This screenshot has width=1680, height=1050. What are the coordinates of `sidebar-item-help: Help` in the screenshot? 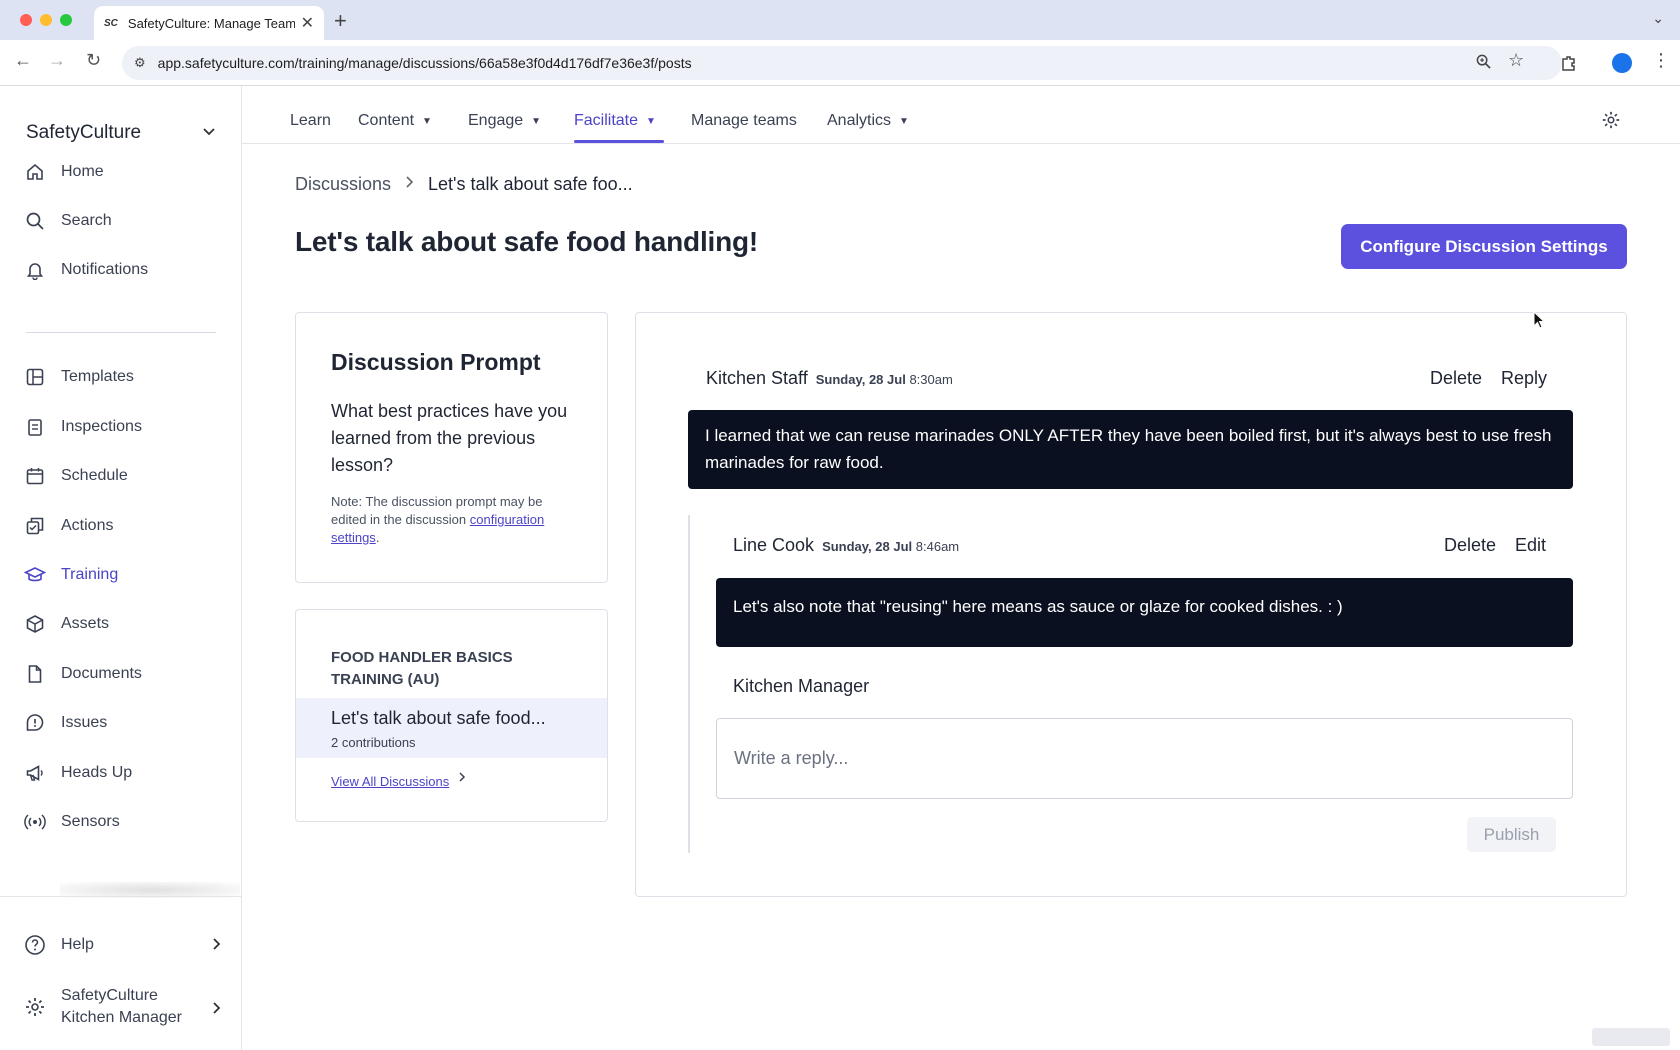 It's located at (124, 945).